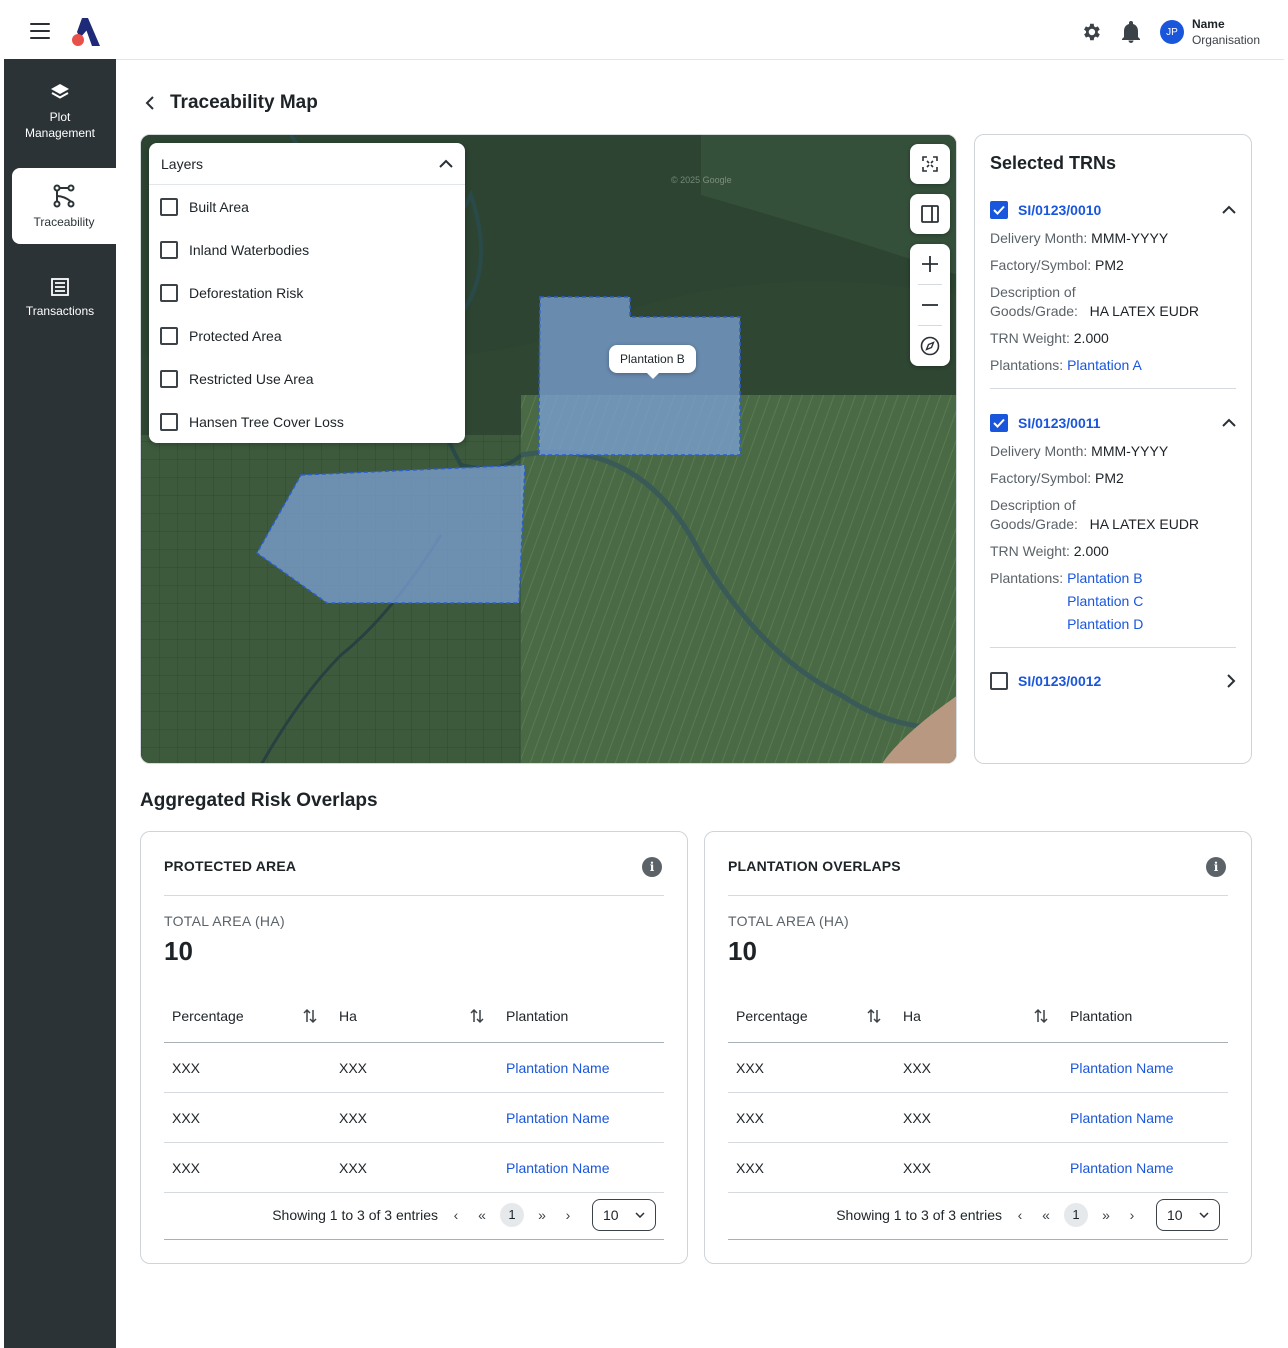 The height and width of the screenshot is (1348, 1288). Describe the element at coordinates (307, 335) in the screenshot. I see `layer-protected-area: Protected Area` at that location.